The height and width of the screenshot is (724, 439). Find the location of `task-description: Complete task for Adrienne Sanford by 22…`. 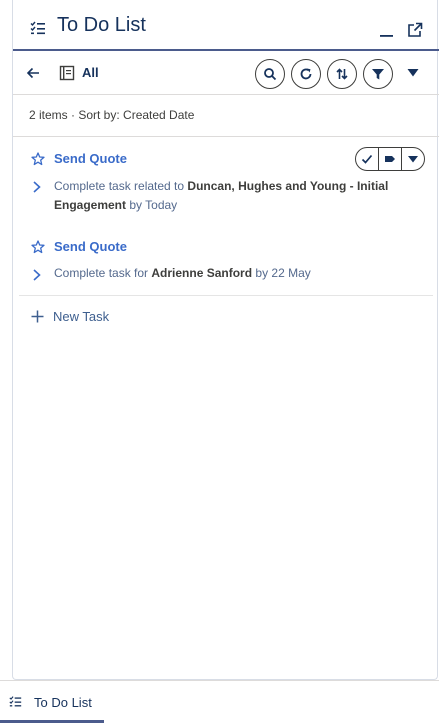

task-description: Complete task for Adrienne Sanford by 22… is located at coordinates (182, 273).